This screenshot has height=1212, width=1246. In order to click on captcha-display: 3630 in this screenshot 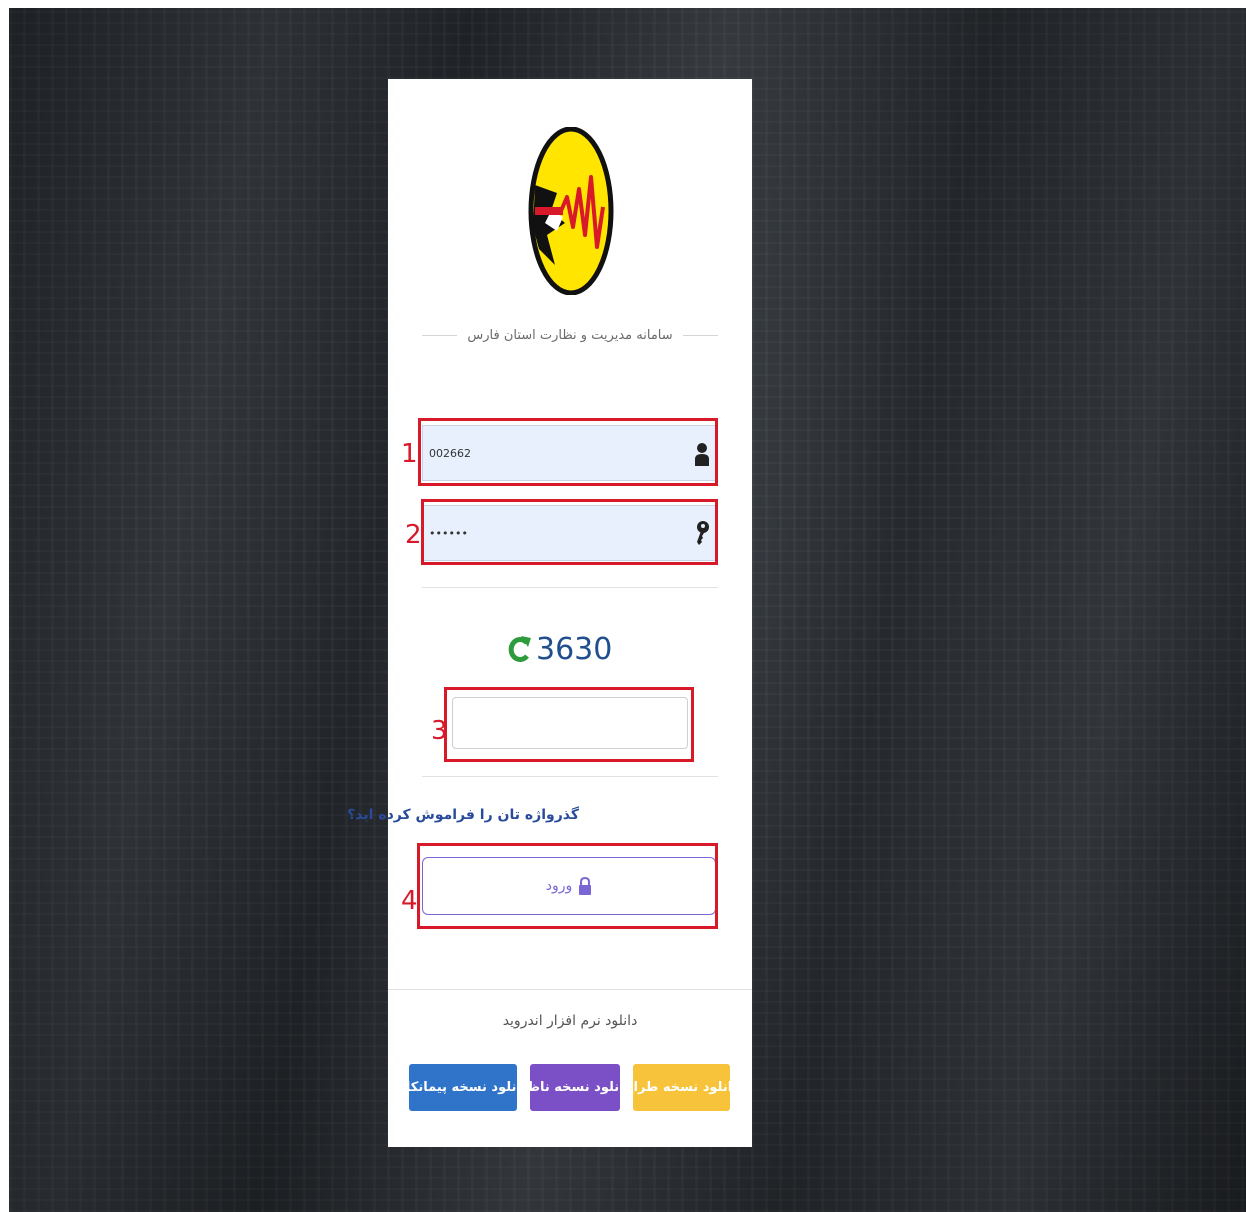, I will do `click(560, 649)`.